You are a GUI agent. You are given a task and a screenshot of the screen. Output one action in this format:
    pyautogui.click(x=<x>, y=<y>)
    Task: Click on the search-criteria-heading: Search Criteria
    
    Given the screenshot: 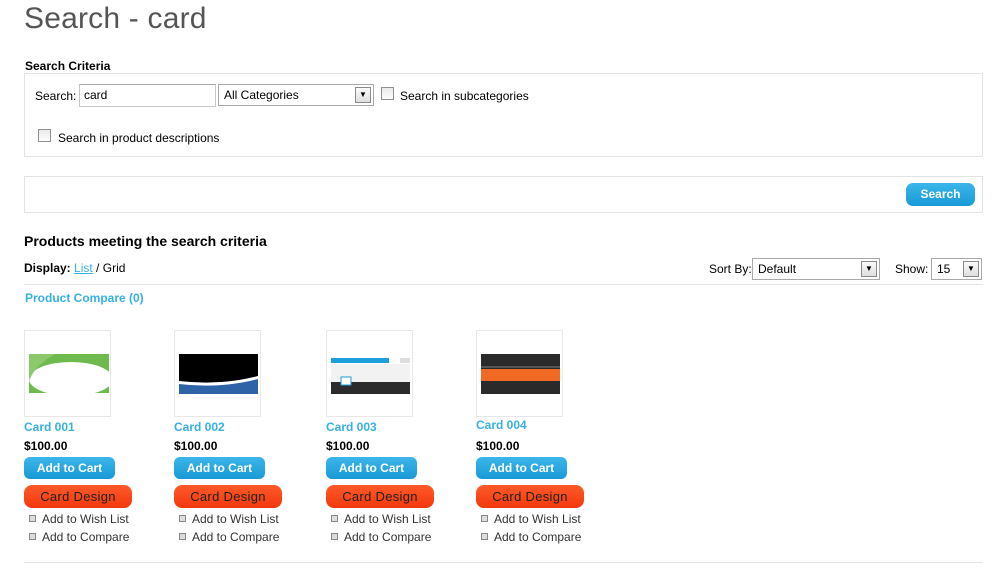 What is the action you would take?
    pyautogui.click(x=68, y=66)
    